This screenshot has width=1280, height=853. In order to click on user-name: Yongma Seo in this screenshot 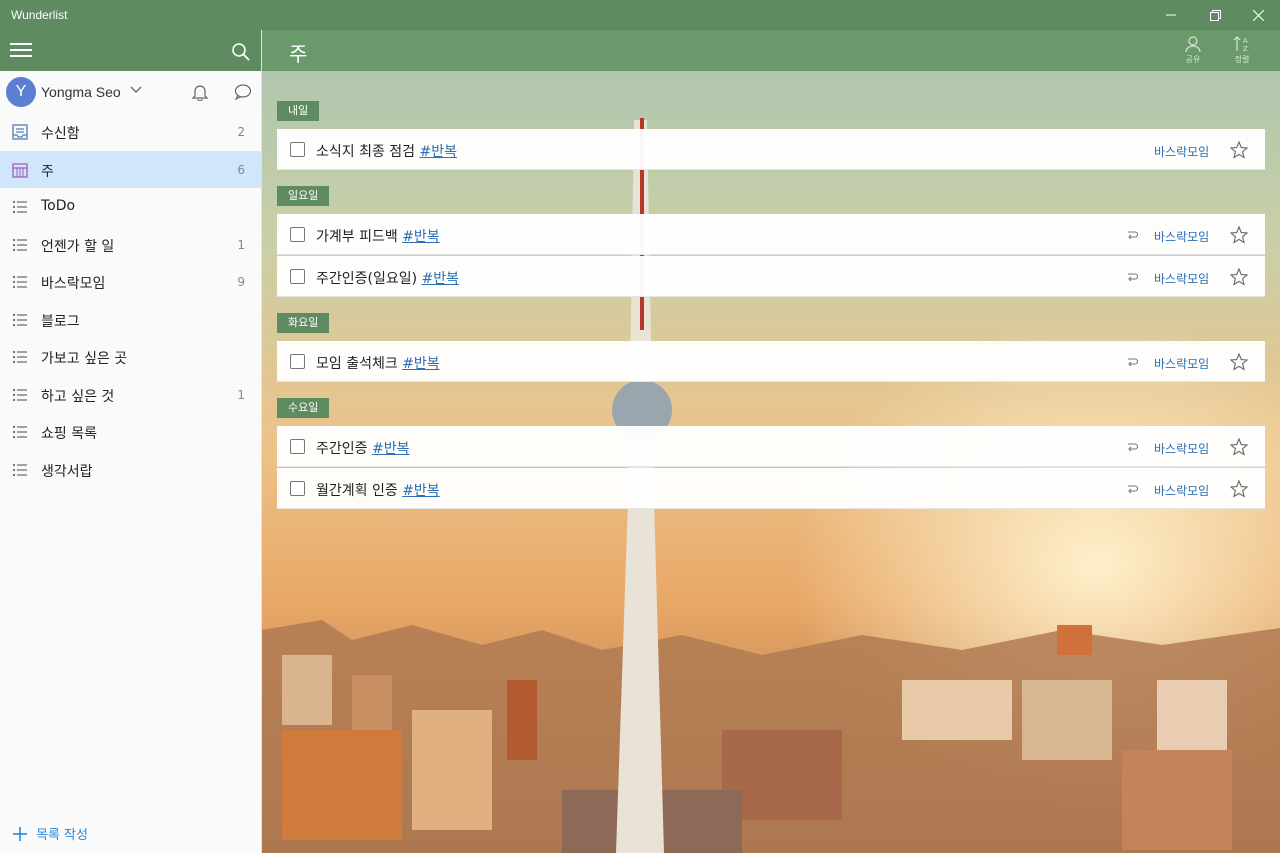, I will do `click(81, 92)`.